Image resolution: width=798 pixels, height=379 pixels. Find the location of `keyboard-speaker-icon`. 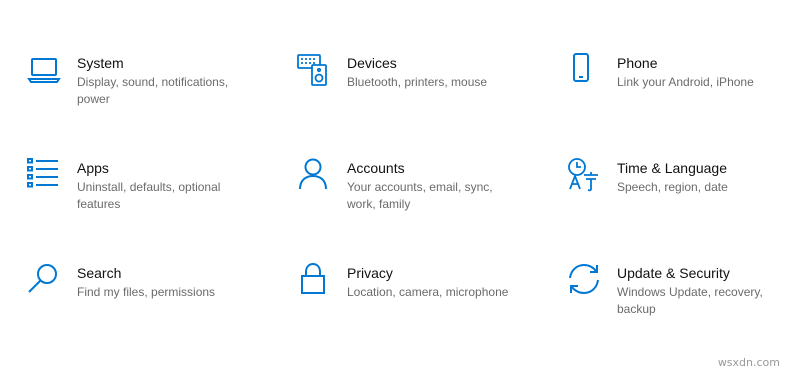

keyboard-speaker-icon is located at coordinates (314, 70).